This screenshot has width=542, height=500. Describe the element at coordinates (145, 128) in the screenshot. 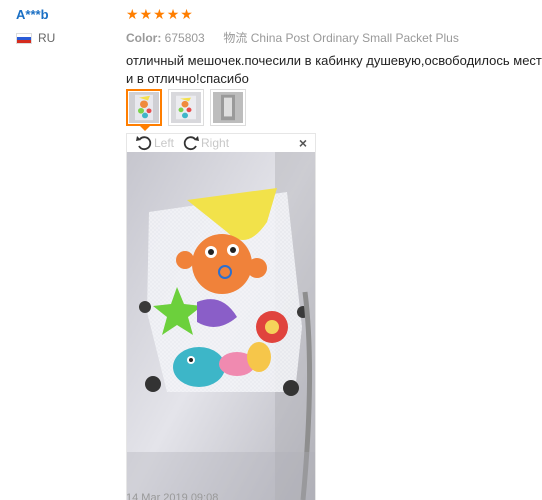

I see `active-thumbnail-indicator` at that location.